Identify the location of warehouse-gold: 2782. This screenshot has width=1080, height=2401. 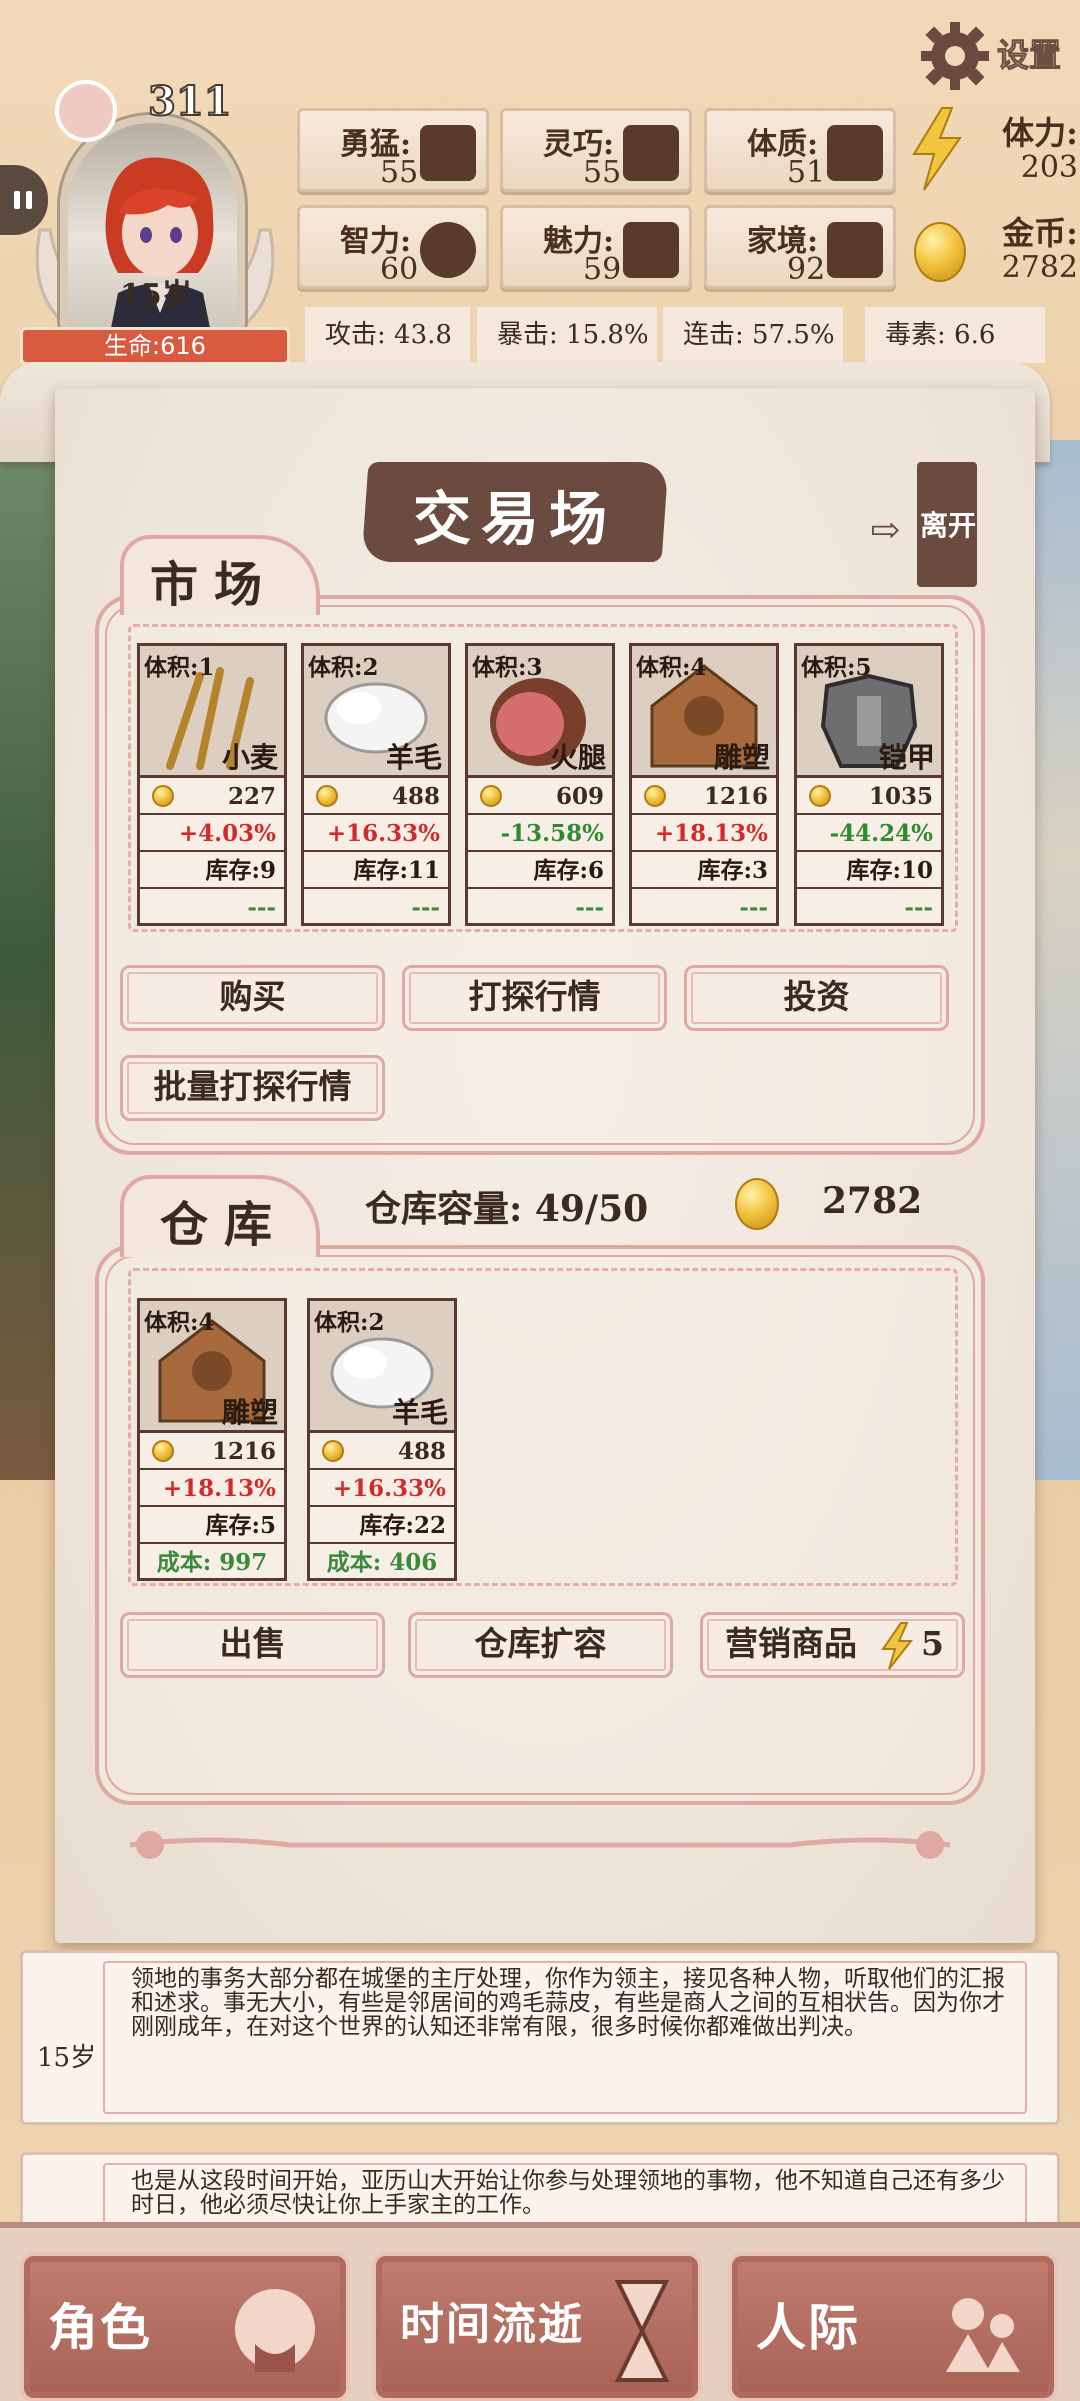
(872, 1201).